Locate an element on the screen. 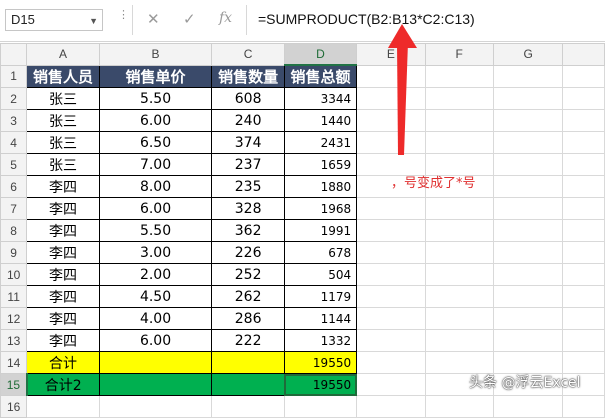  annotation-arrow is located at coordinates (402, 89).